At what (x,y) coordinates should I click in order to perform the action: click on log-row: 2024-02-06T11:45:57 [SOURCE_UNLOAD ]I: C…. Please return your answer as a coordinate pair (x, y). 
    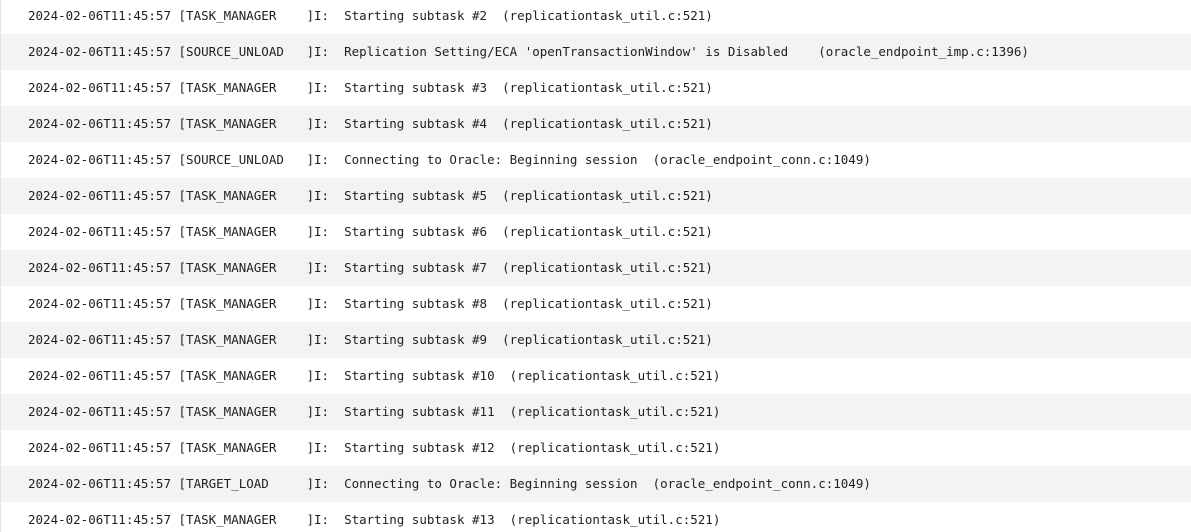
    Looking at the image, I should click on (596, 160).